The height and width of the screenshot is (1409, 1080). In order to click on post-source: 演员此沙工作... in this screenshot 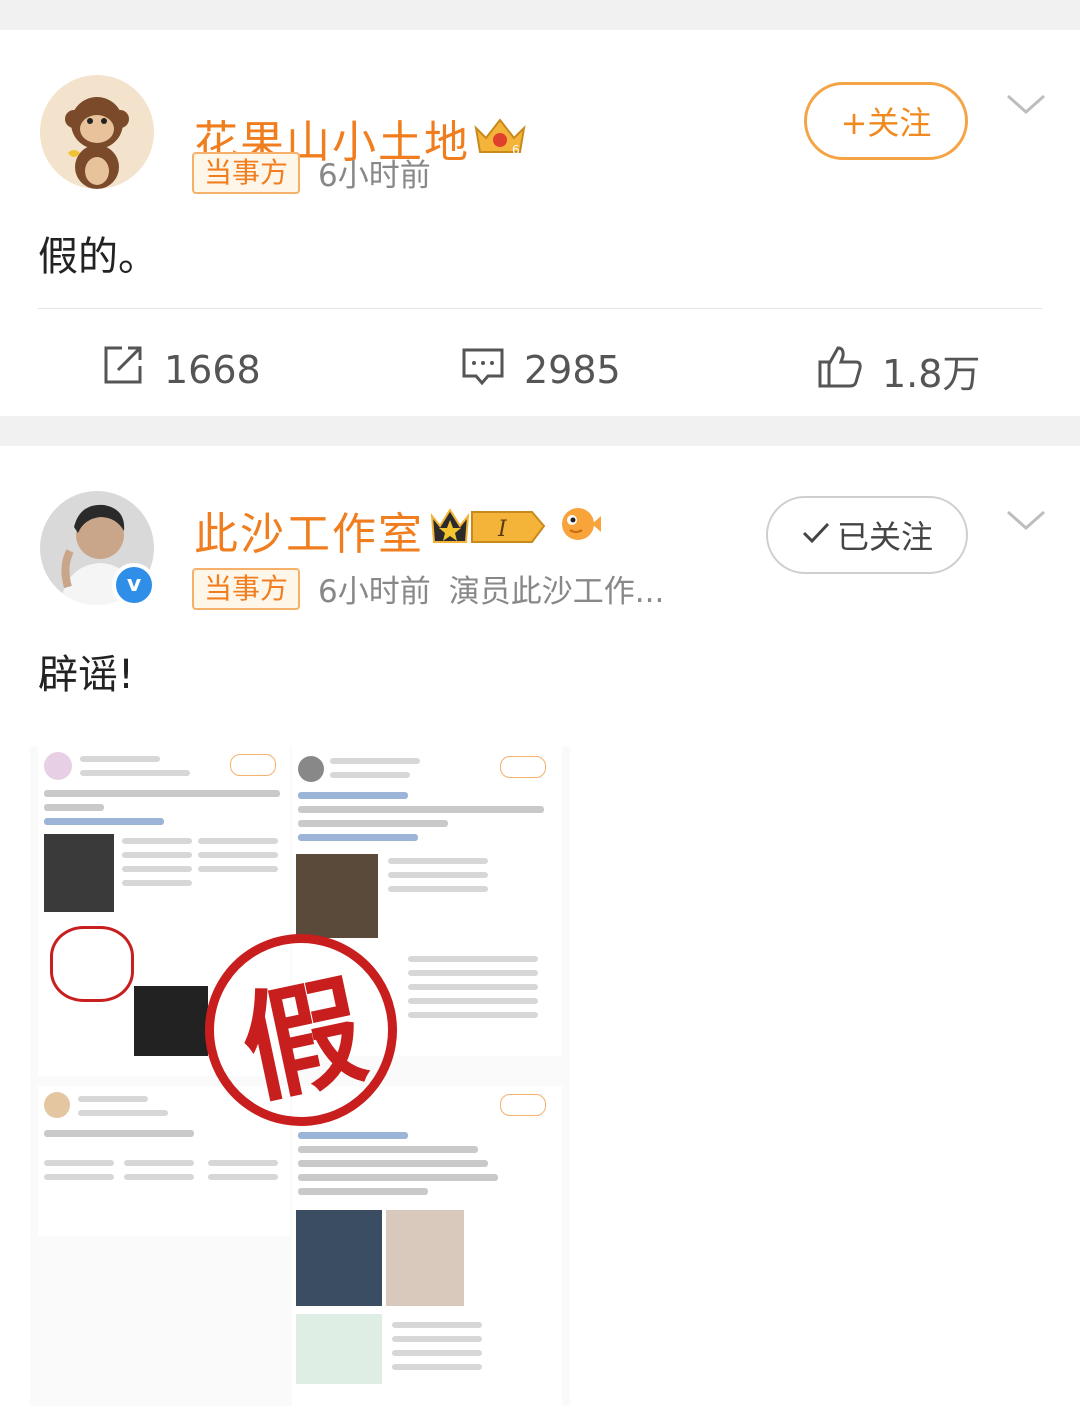, I will do `click(557, 588)`.